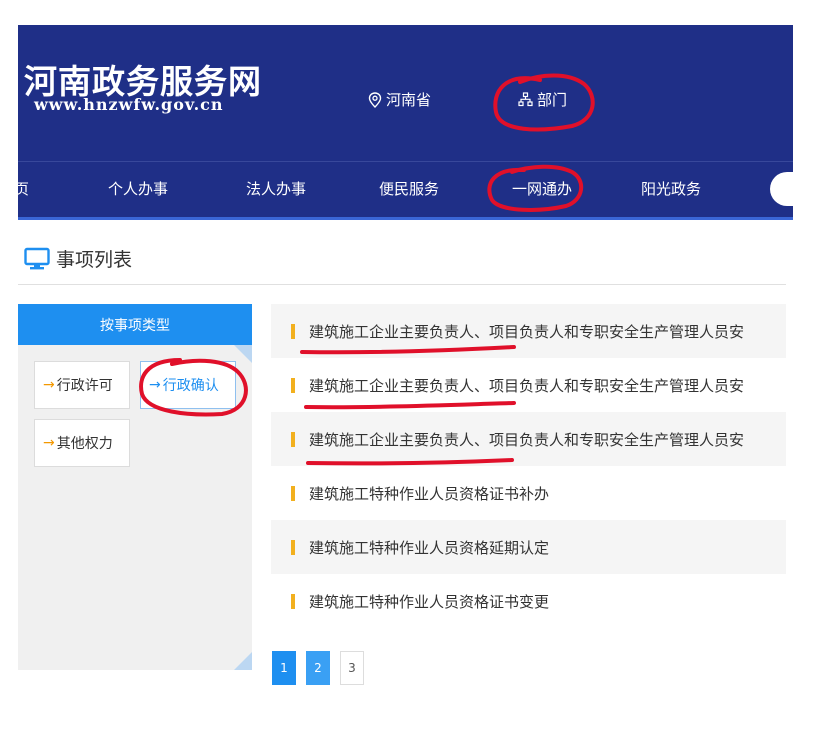 The height and width of the screenshot is (744, 835). I want to click on org-chart-icon, so click(525, 99).